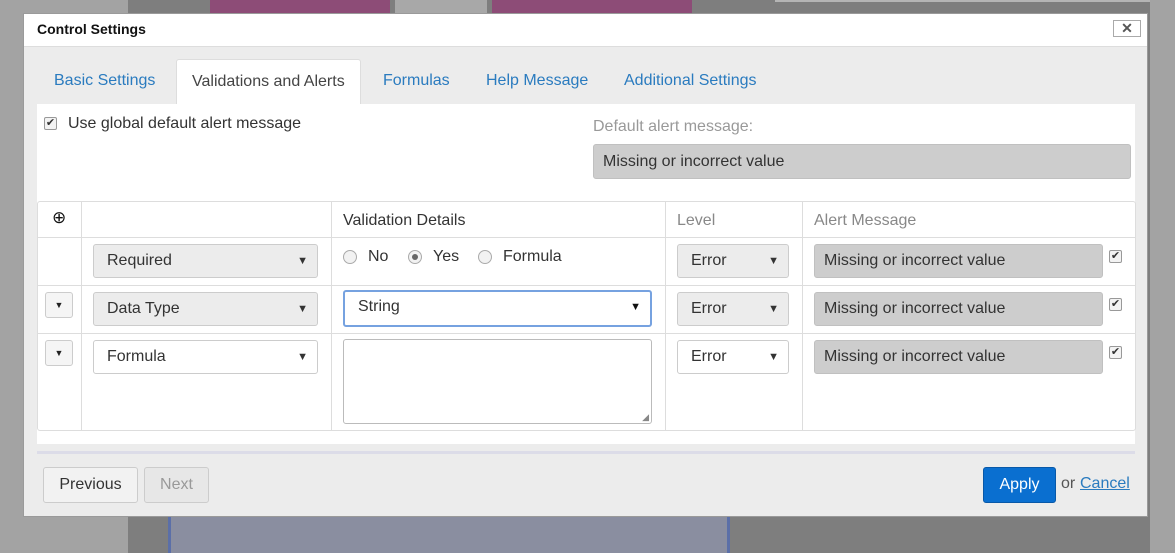  What do you see at coordinates (497, 308) in the screenshot?
I see `data-type-select: String ▼` at bounding box center [497, 308].